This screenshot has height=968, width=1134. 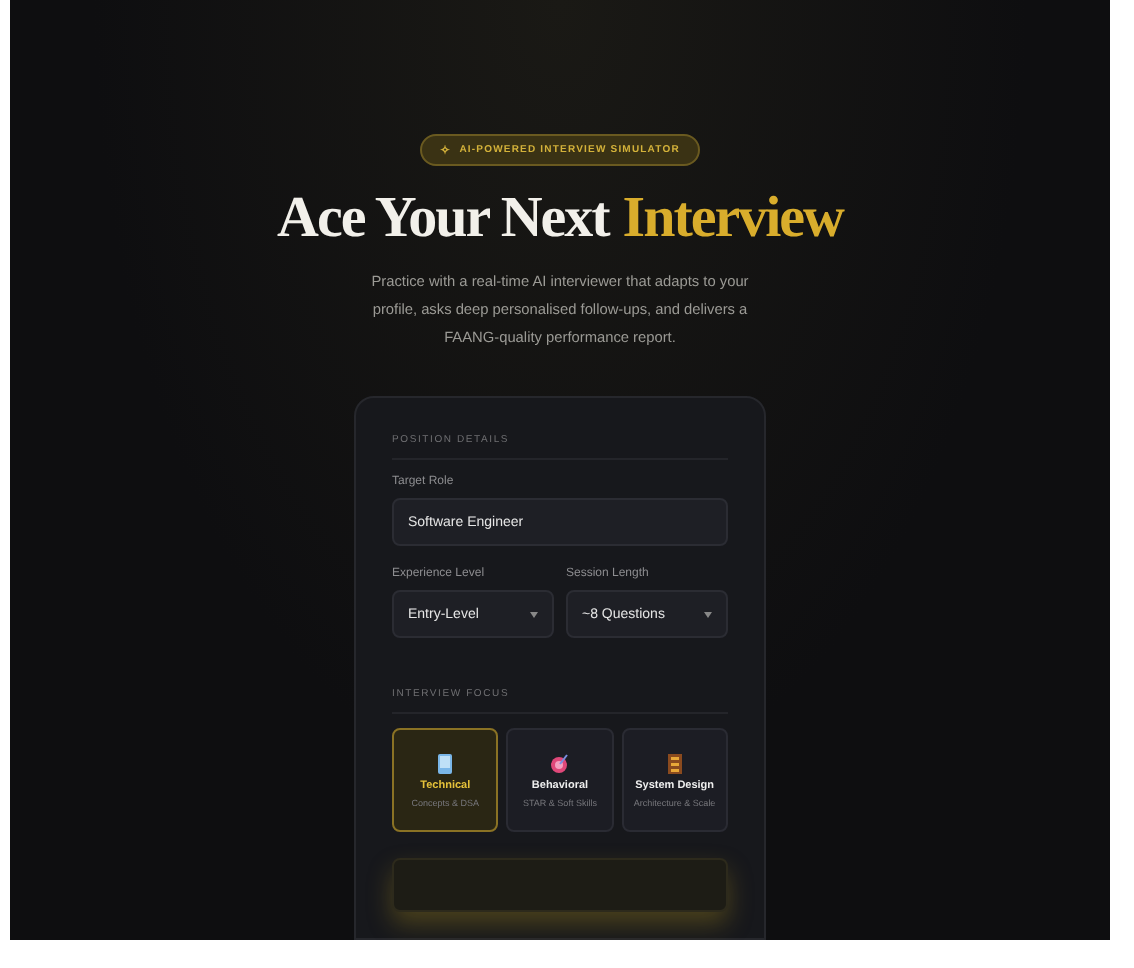 I want to click on target-icon, so click(x=559, y=763).